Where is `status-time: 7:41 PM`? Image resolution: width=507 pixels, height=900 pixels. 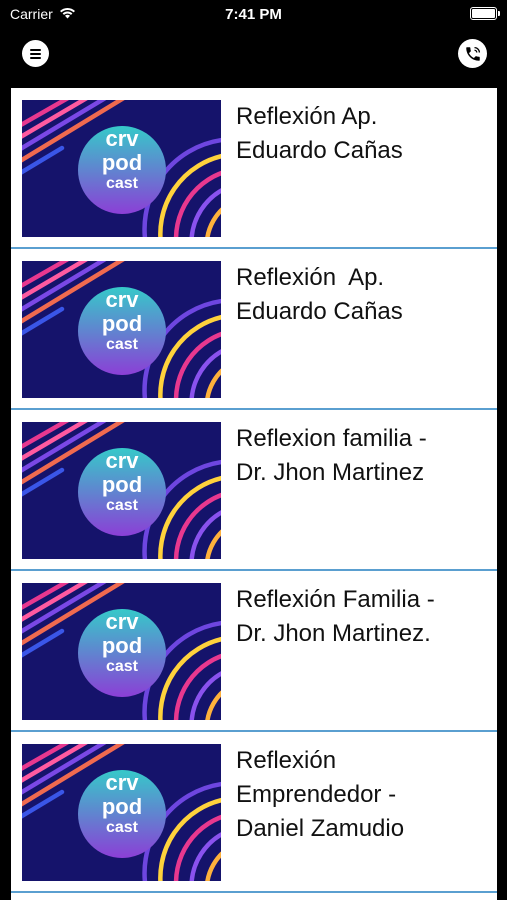
status-time: 7:41 PM is located at coordinates (253, 14).